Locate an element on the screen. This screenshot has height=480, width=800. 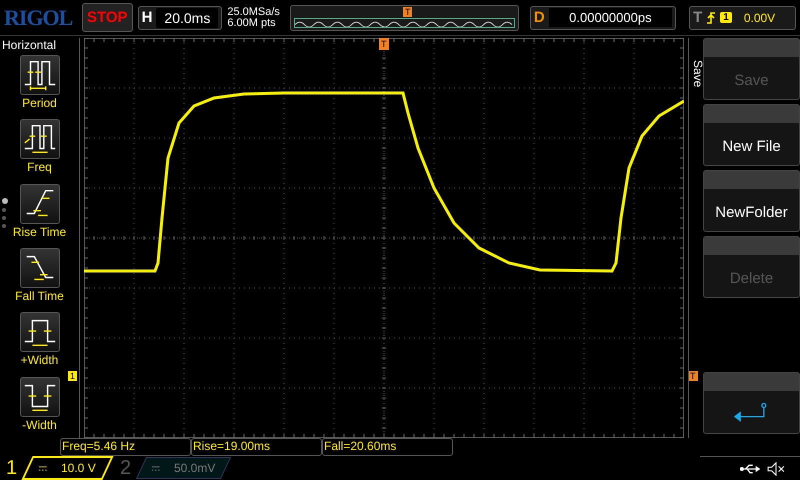
channel-number: 2 is located at coordinates (126, 468).